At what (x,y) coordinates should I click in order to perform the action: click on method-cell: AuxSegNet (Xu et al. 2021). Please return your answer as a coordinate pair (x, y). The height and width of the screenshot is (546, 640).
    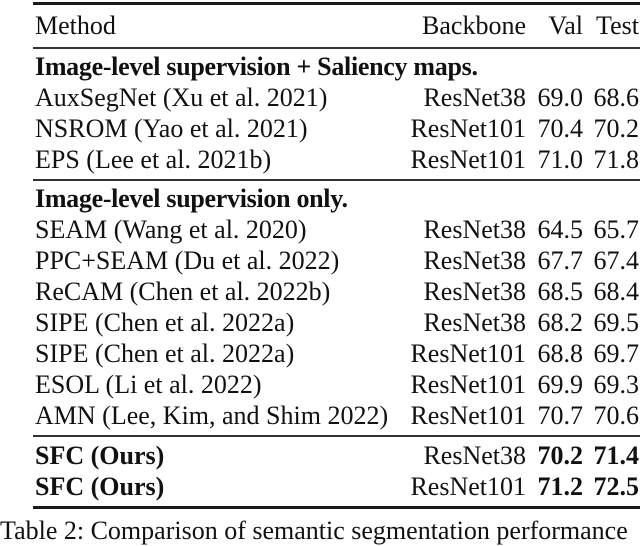
    Looking at the image, I should click on (181, 97).